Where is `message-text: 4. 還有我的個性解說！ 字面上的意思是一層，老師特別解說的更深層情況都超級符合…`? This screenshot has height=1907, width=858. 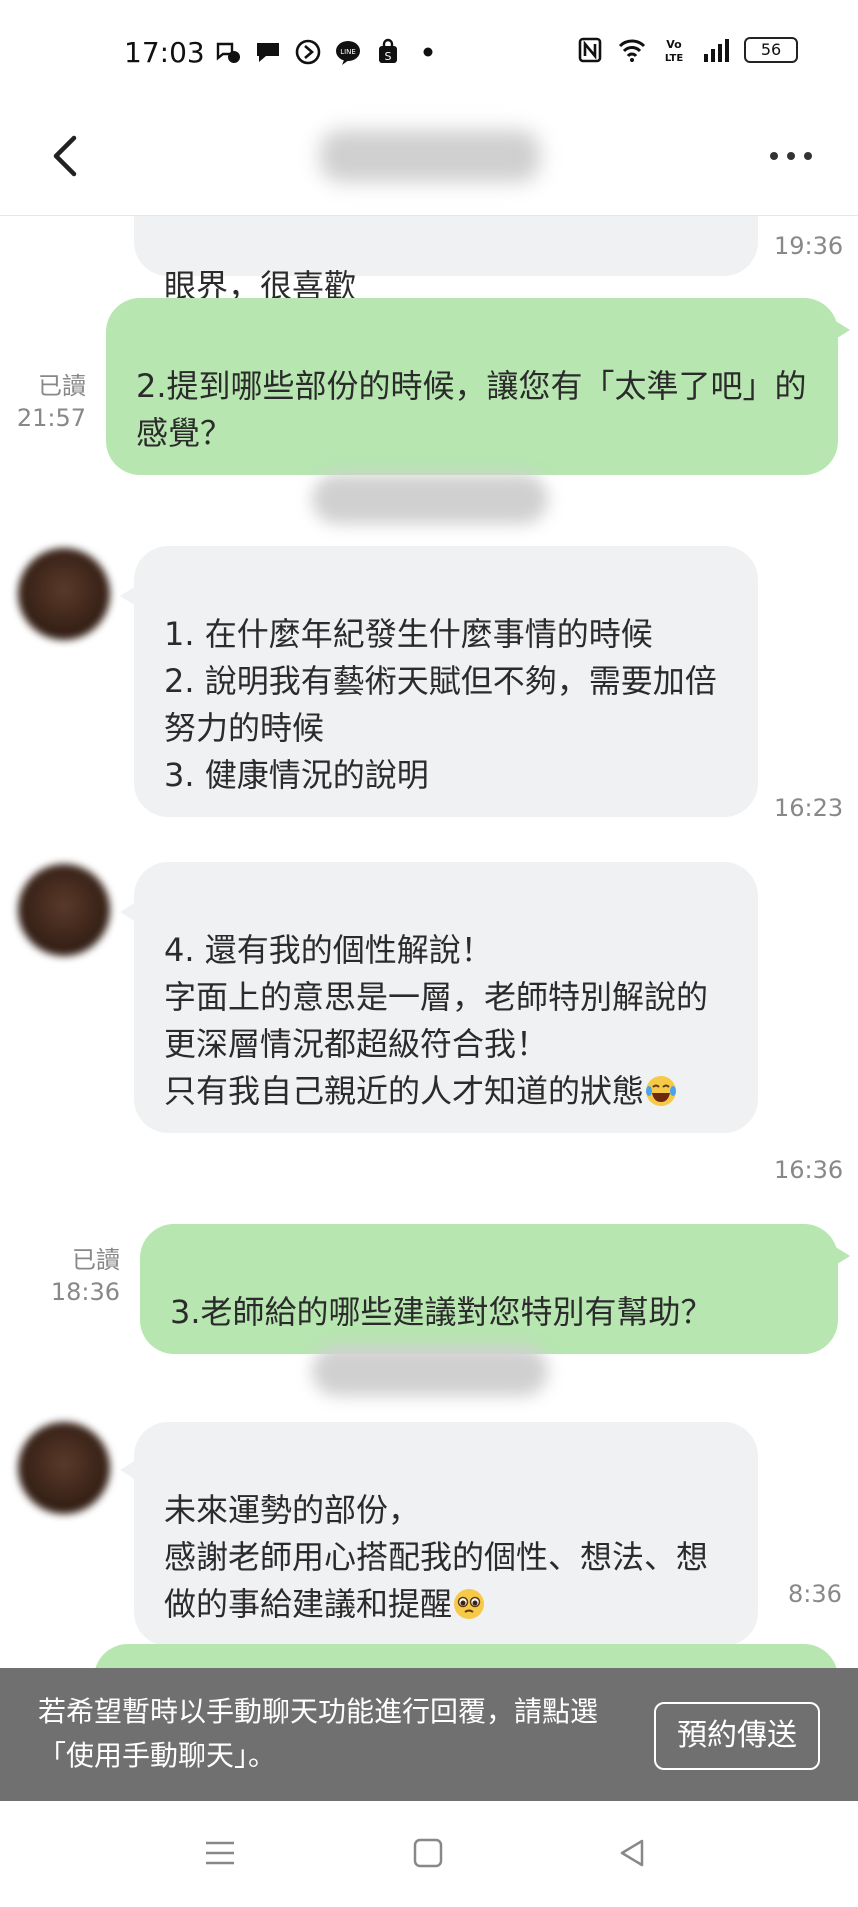 message-text: 4. 還有我的個性解說！ 字面上的意思是一層，老師特別解說的更深層情況都超級符合… is located at coordinates (436, 1020).